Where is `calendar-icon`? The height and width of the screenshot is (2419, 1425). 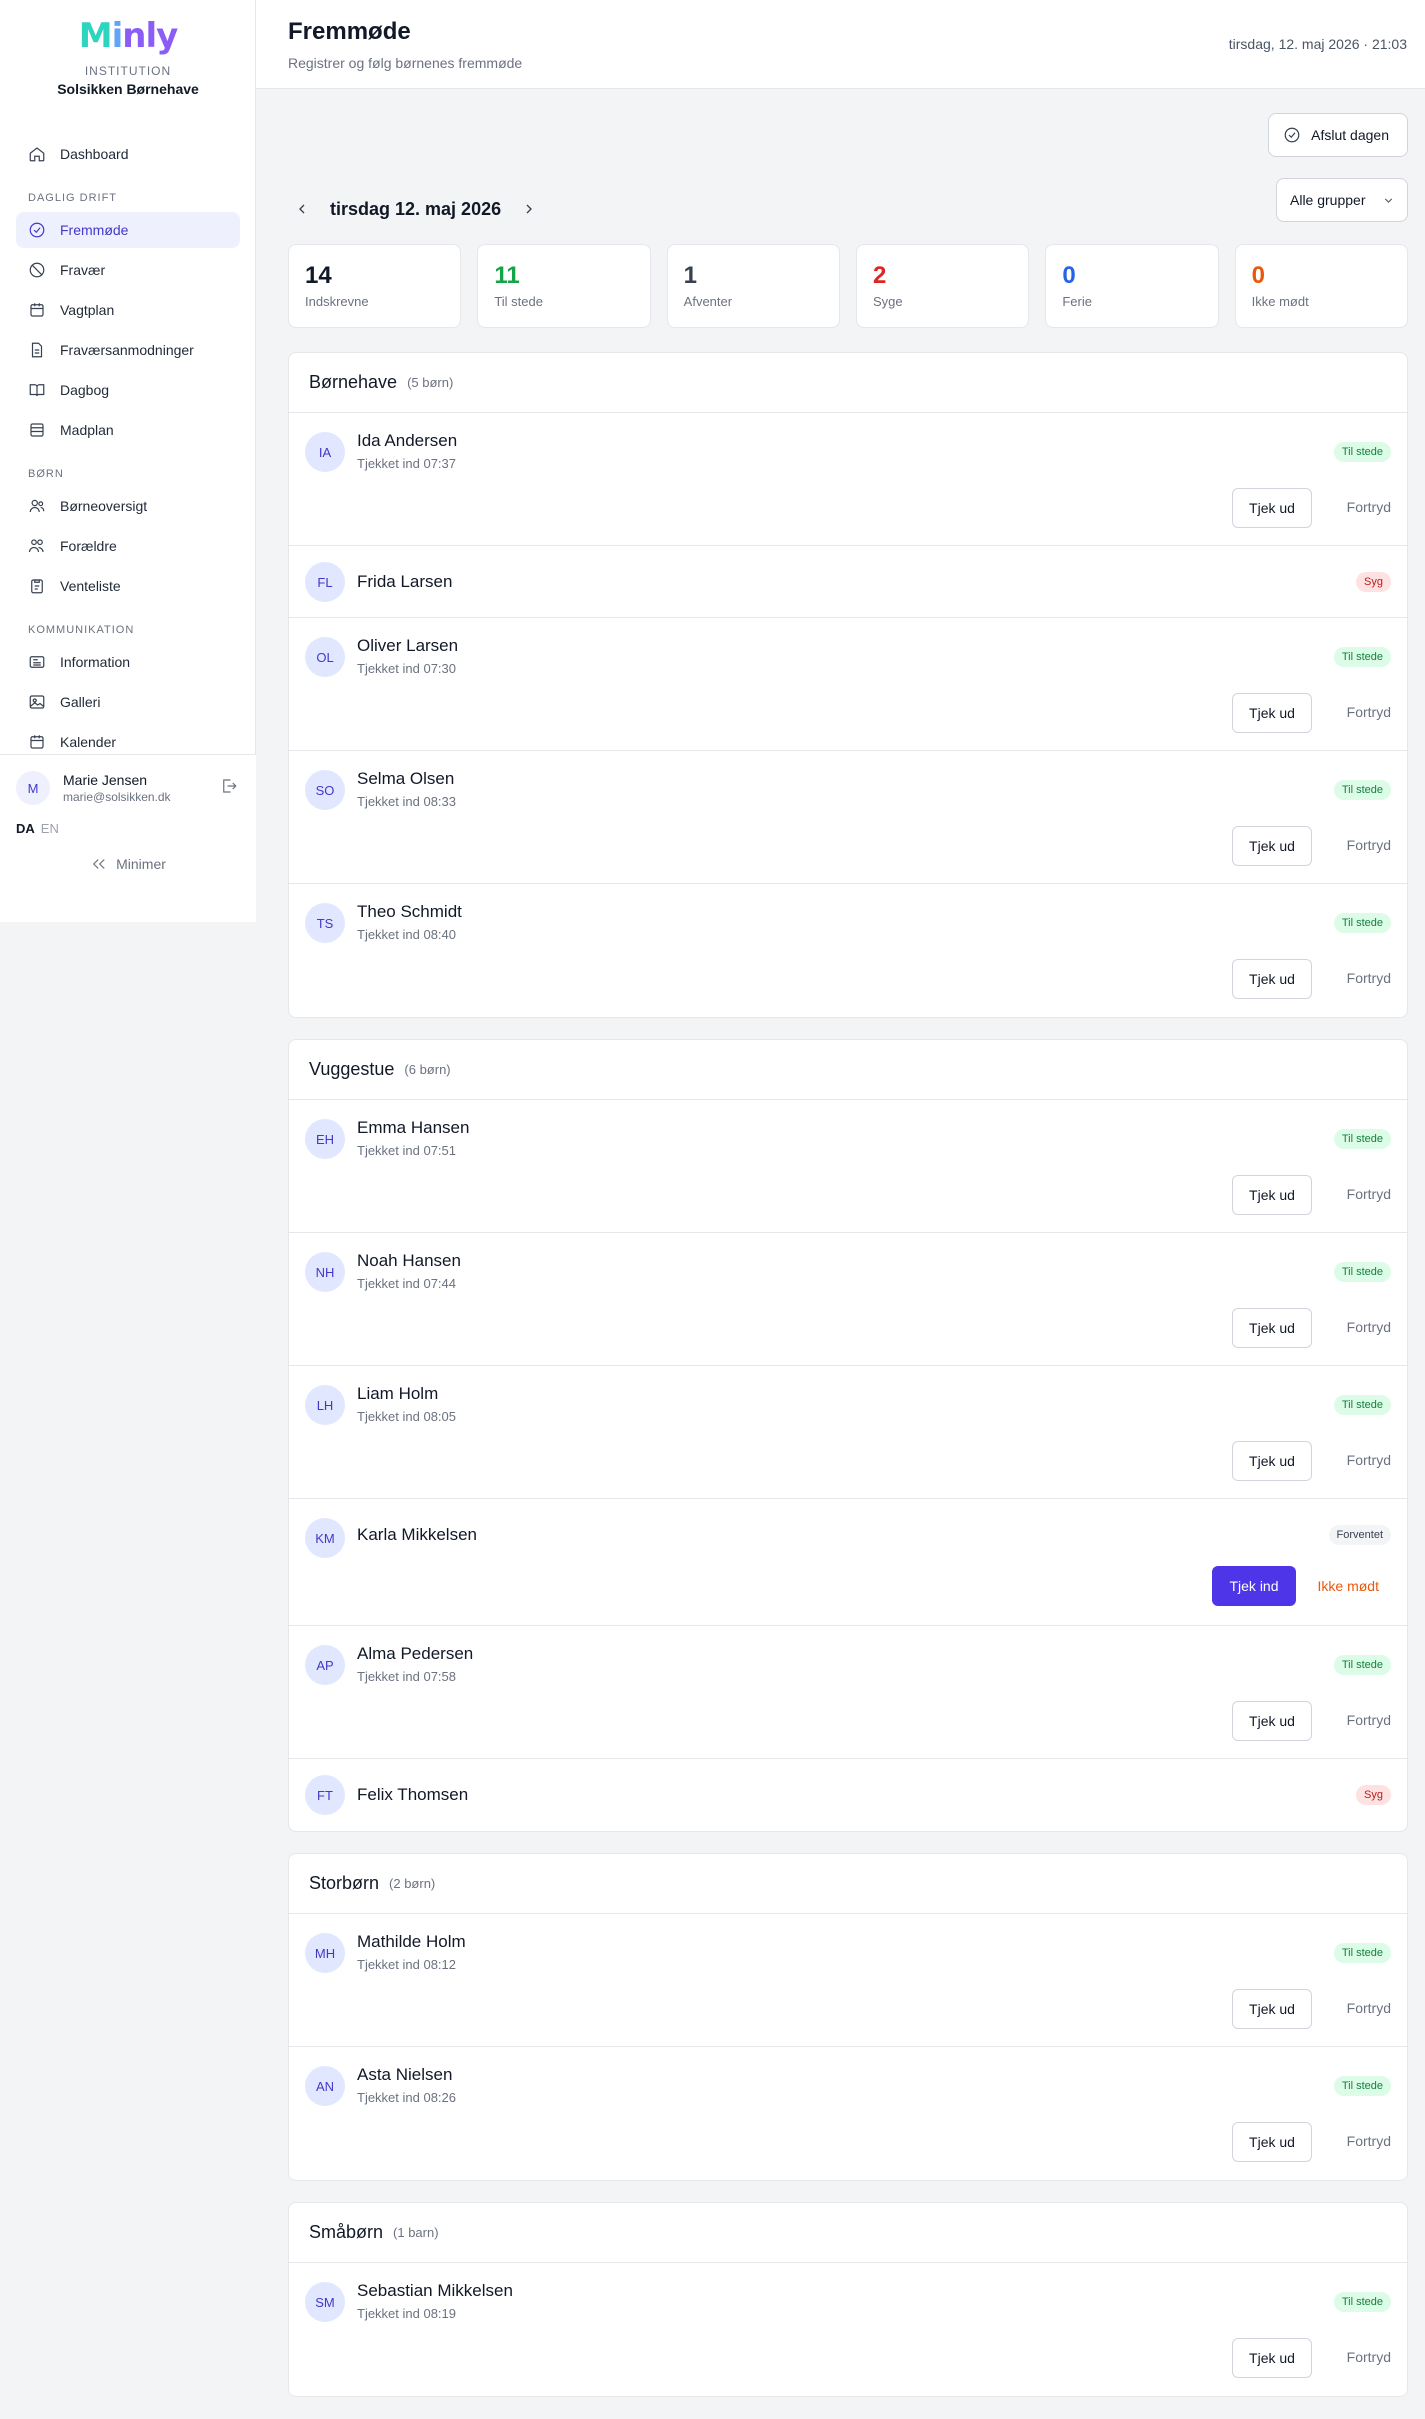 calendar-icon is located at coordinates (37, 742).